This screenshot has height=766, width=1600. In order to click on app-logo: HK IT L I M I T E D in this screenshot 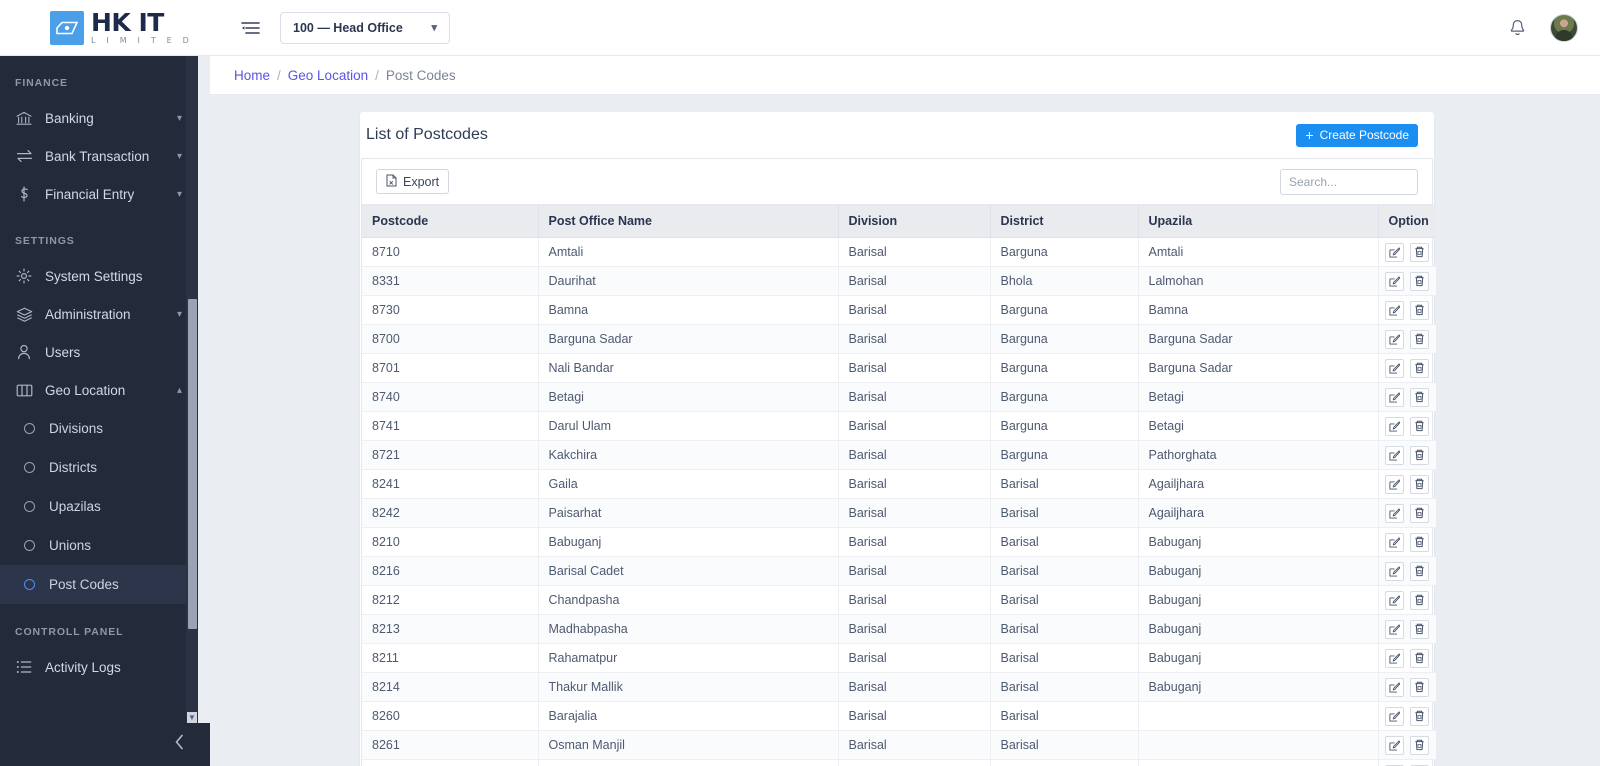, I will do `click(105, 28)`.